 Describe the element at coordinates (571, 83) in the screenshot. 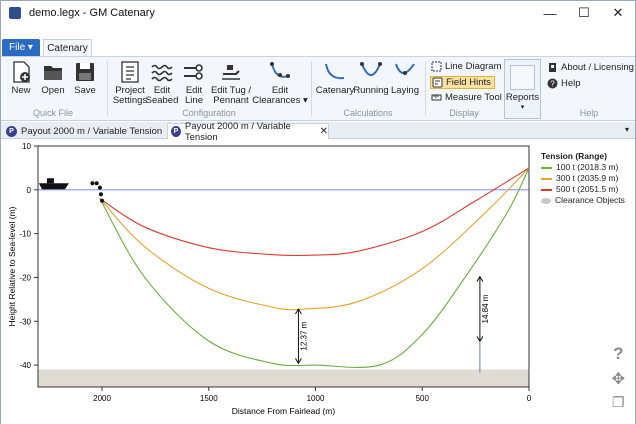

I see `help-label: Help` at that location.